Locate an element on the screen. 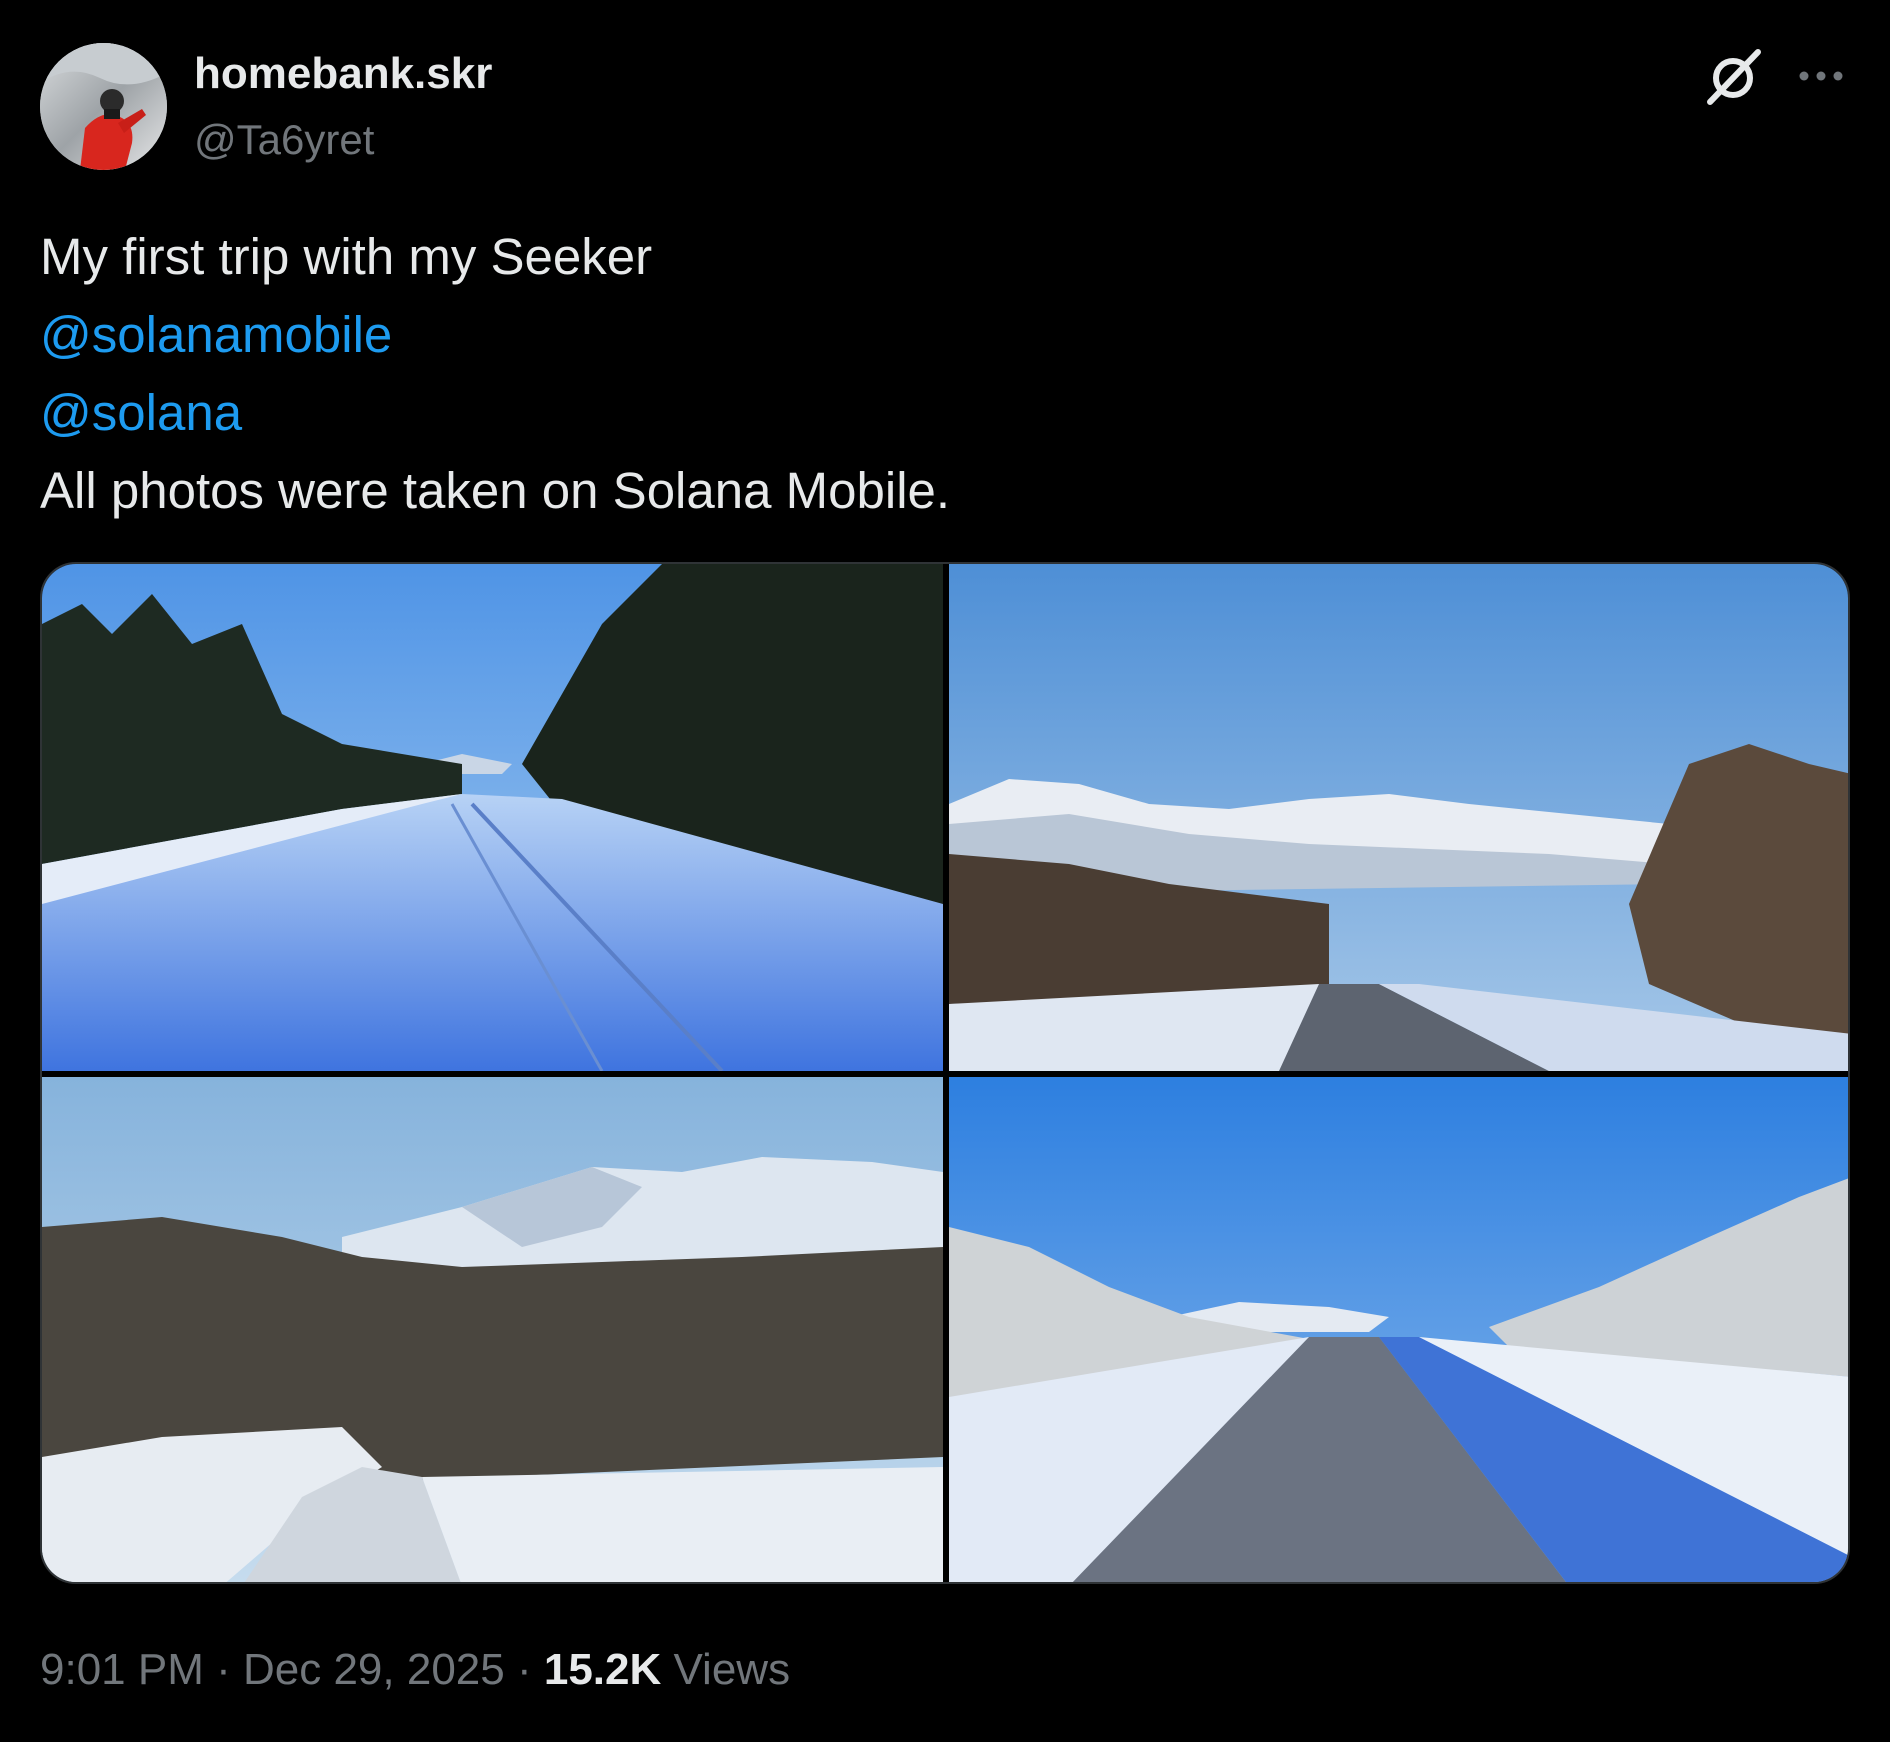  views-count: 15.2K is located at coordinates (602, 1669).